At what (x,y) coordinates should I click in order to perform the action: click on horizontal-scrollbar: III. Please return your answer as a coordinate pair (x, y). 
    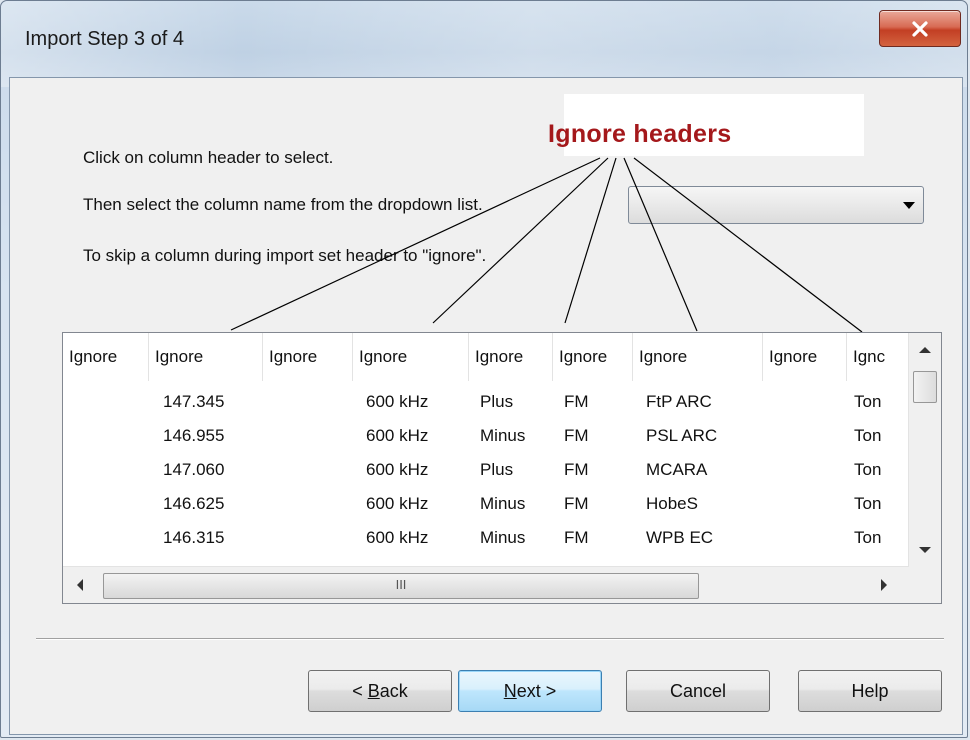
    Looking at the image, I should click on (486, 584).